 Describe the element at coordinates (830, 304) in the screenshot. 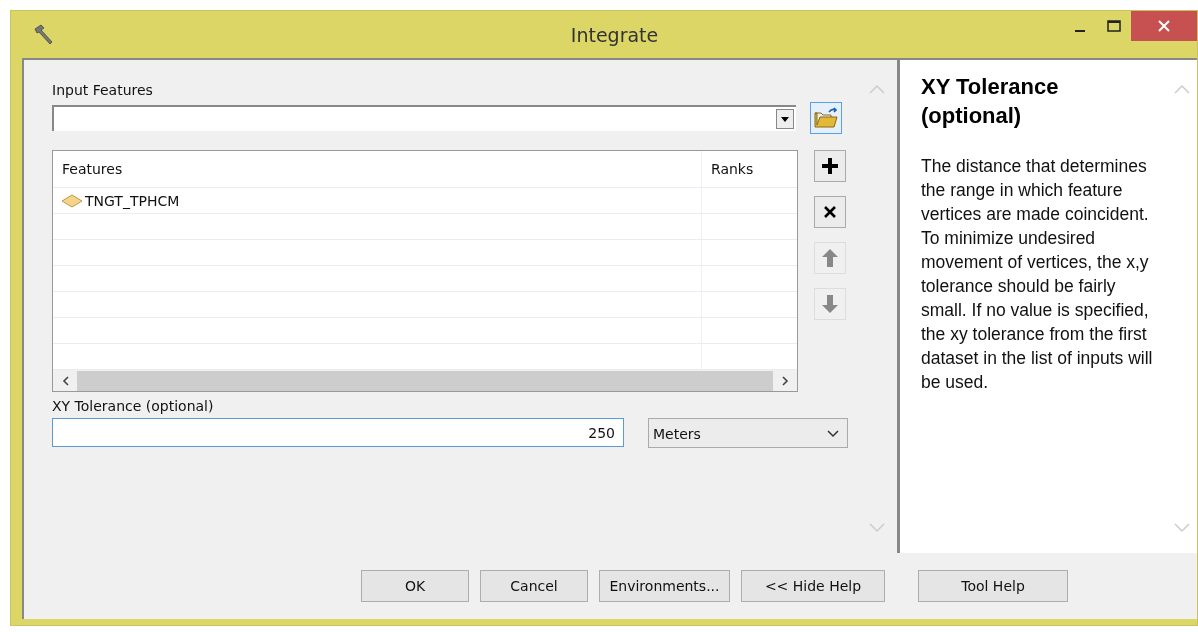

I see `down-arrow-icon` at that location.